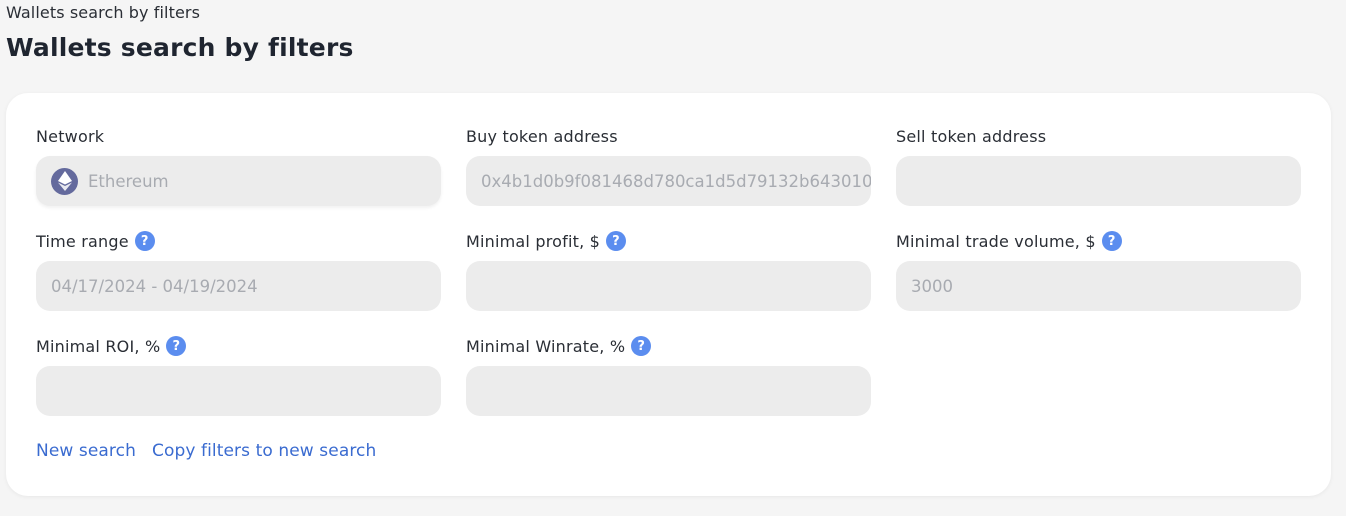 The width and height of the screenshot is (1346, 516). What do you see at coordinates (238, 286) in the screenshot?
I see `time-range-input: 04/17/2024 - 04/19/2024` at bounding box center [238, 286].